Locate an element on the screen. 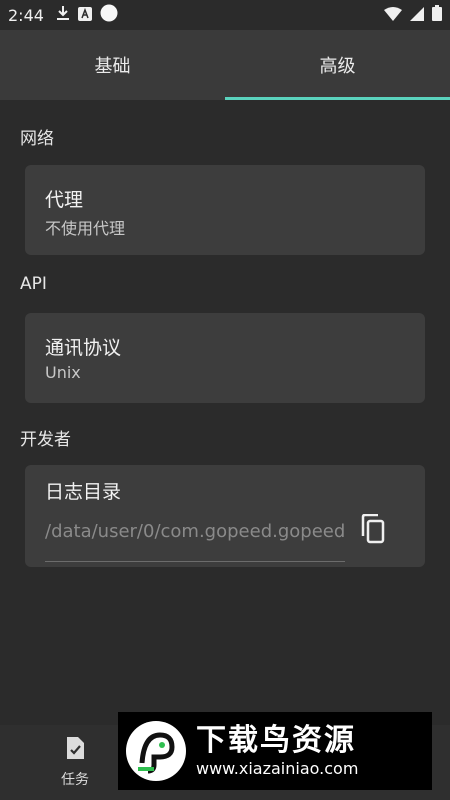  tab-advanced-label: 高级 is located at coordinates (337, 66).